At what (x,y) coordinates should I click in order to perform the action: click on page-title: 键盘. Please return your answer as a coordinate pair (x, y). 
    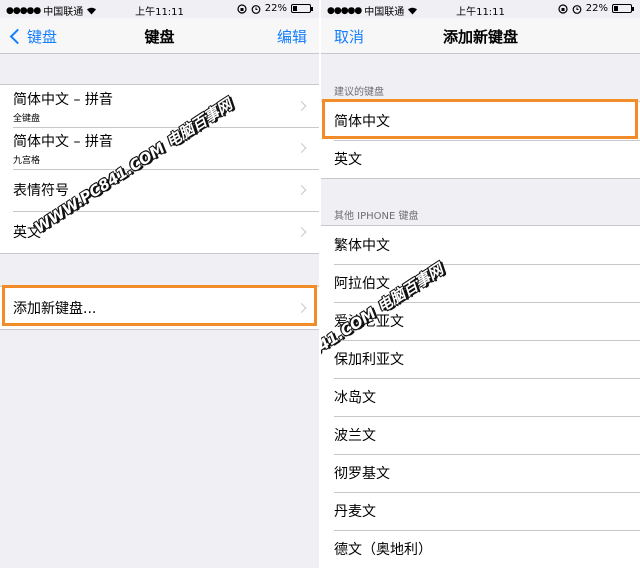
    Looking at the image, I should click on (159, 37).